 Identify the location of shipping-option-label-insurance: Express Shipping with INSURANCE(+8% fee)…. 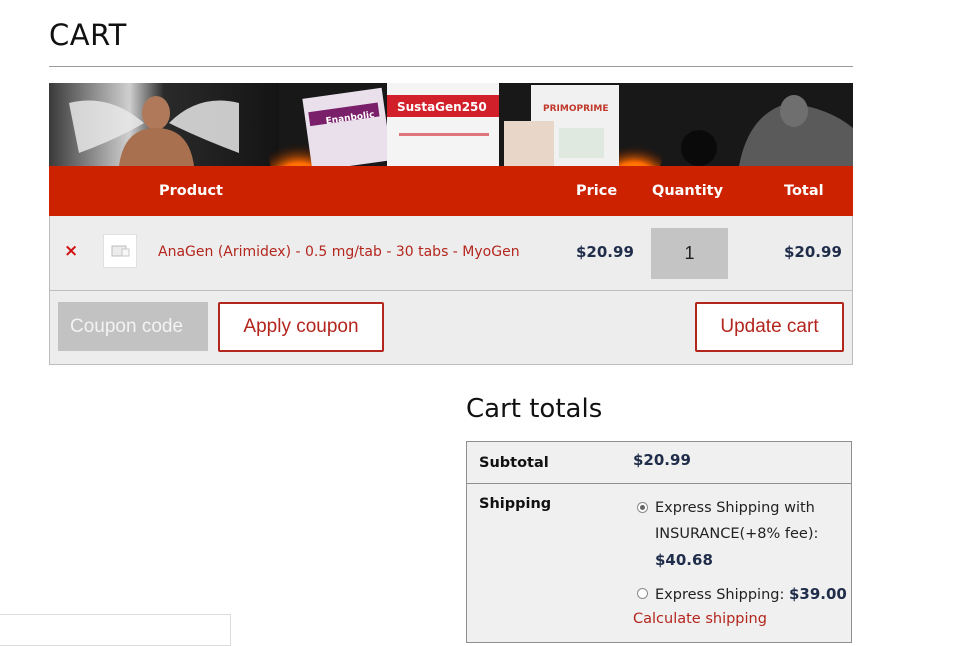
(736, 534).